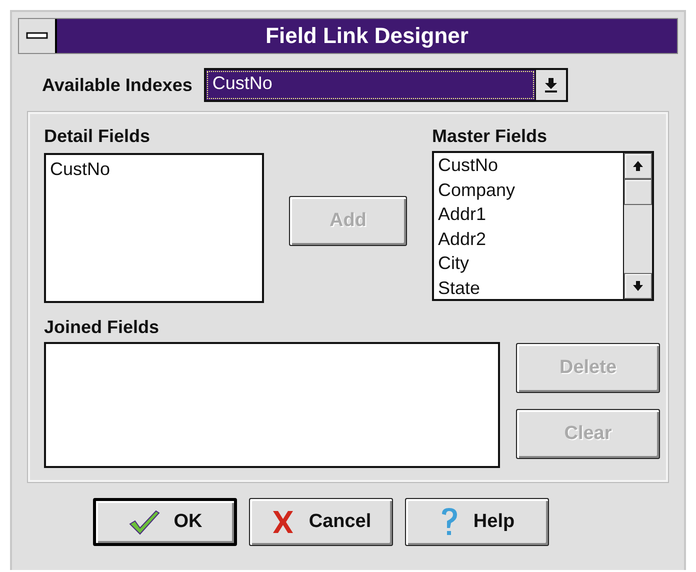 The height and width of the screenshot is (572, 696). What do you see at coordinates (386, 85) in the screenshot?
I see `index-dropdown: CustNo` at bounding box center [386, 85].